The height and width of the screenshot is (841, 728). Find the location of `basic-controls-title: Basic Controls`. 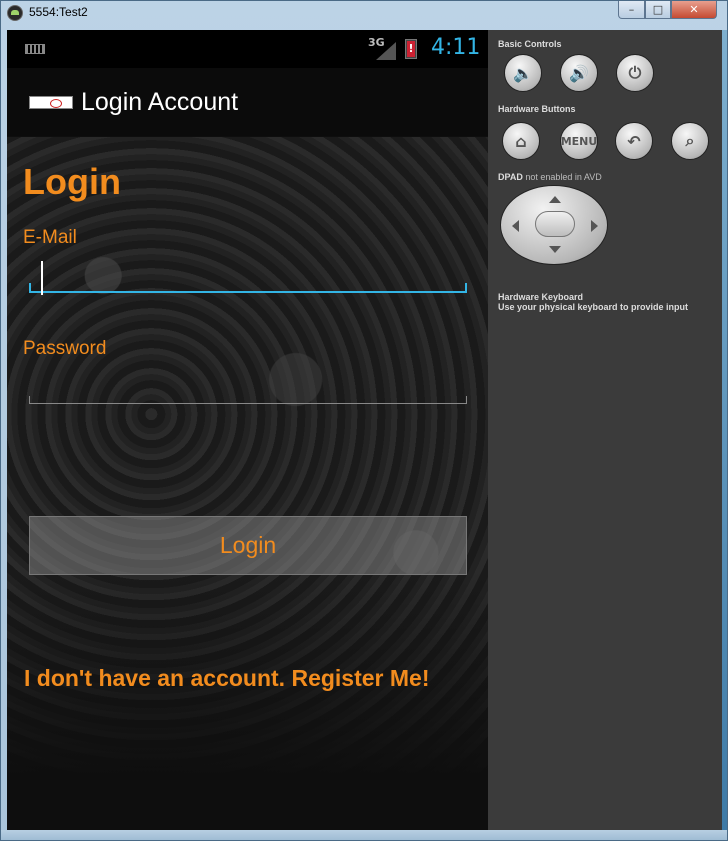

basic-controls-title: Basic Controls is located at coordinates (530, 44).